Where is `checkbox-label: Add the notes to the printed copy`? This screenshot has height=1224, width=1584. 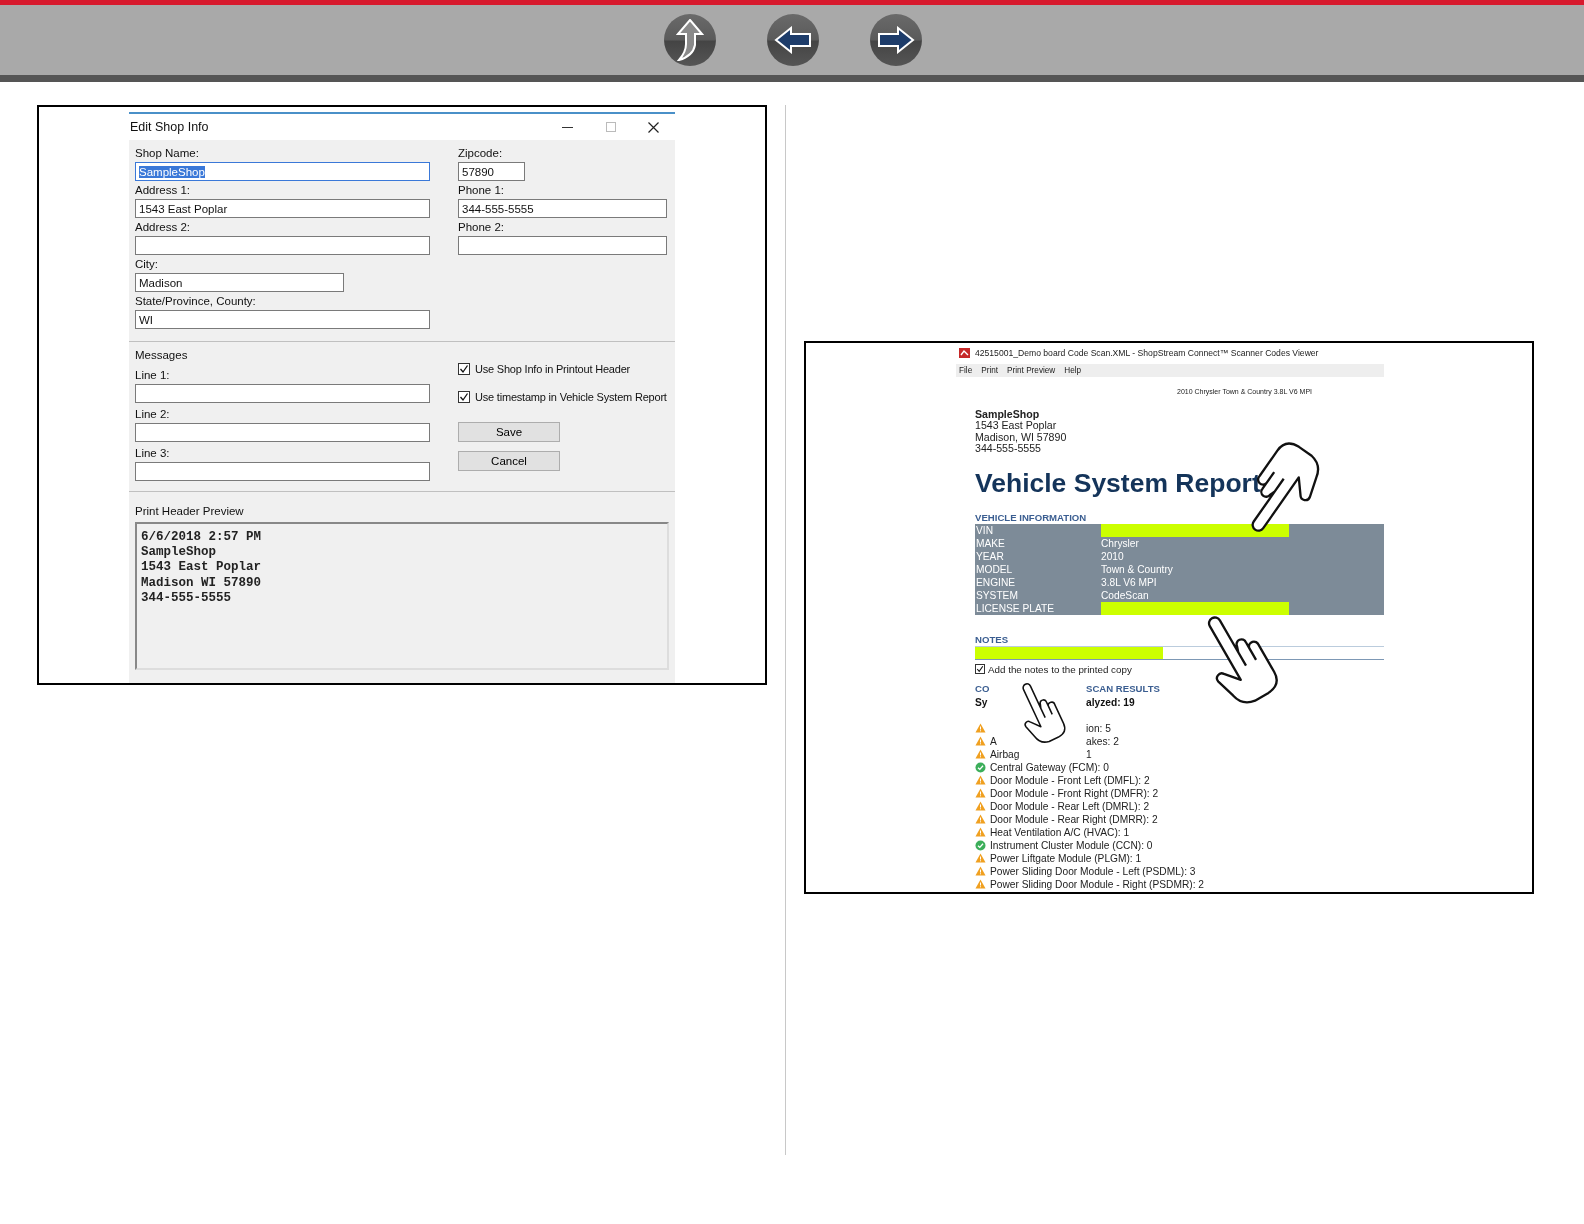 checkbox-label: Add the notes to the printed copy is located at coordinates (1060, 669).